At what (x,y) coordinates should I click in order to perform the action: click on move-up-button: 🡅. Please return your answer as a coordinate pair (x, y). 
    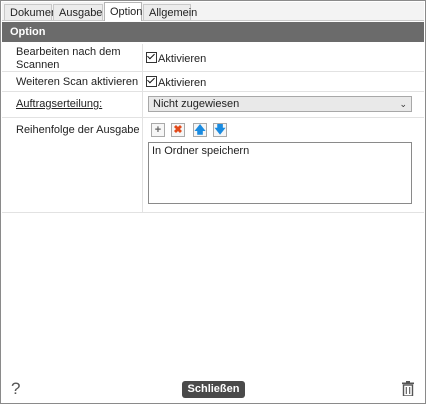
    Looking at the image, I should click on (200, 130).